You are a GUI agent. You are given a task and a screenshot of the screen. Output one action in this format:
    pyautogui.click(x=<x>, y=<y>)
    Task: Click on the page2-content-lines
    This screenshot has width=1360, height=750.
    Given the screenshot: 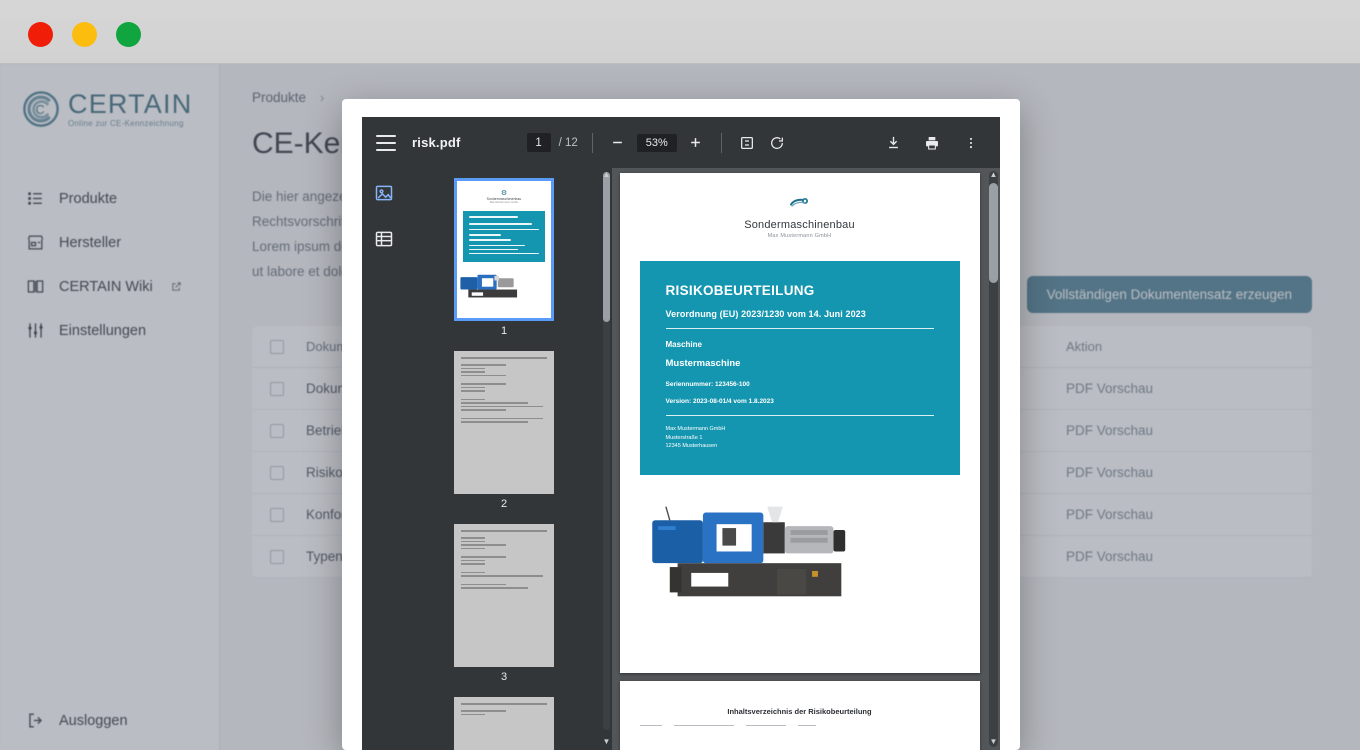 What is the action you would take?
    pyautogui.click(x=799, y=726)
    